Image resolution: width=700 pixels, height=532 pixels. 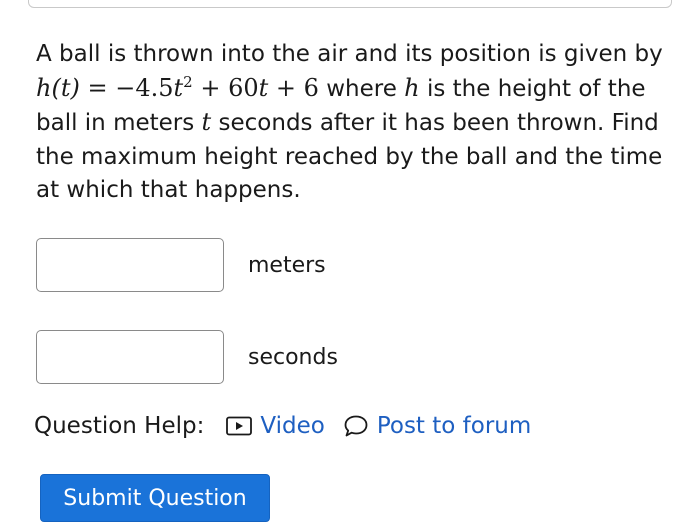 What do you see at coordinates (177, 87) in the screenshot?
I see `equation: h(t) = −4.5t2 + 60t + 6` at bounding box center [177, 87].